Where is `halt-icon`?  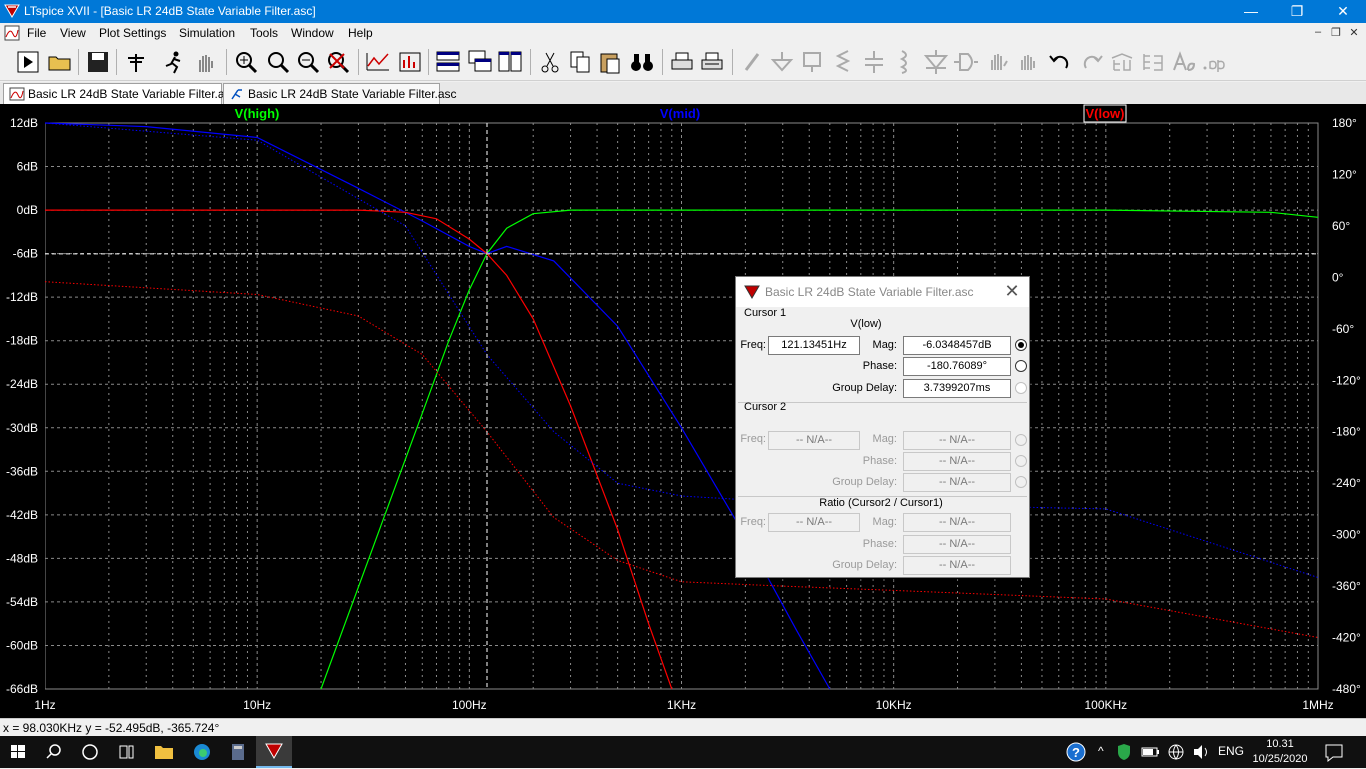
halt-icon is located at coordinates (174, 62).